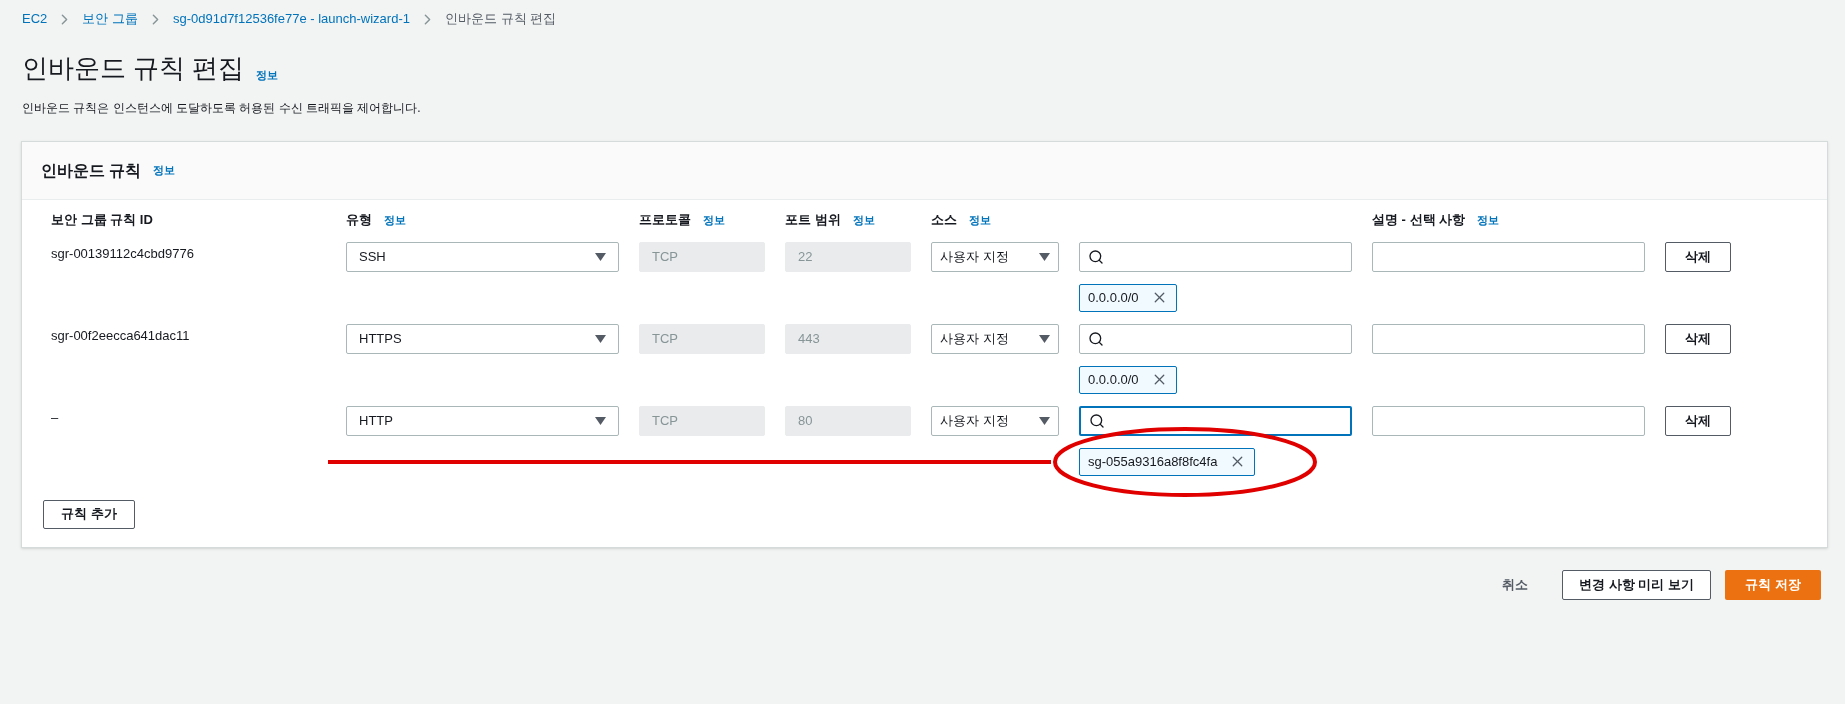 This screenshot has width=1845, height=704. I want to click on port-range-field: 80, so click(848, 420).